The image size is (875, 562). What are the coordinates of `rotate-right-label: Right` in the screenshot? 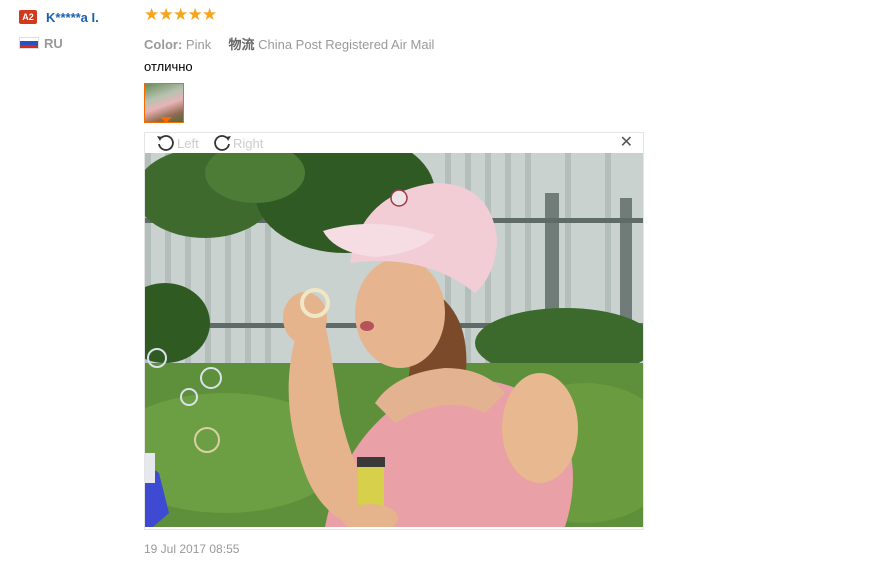 It's located at (248, 143).